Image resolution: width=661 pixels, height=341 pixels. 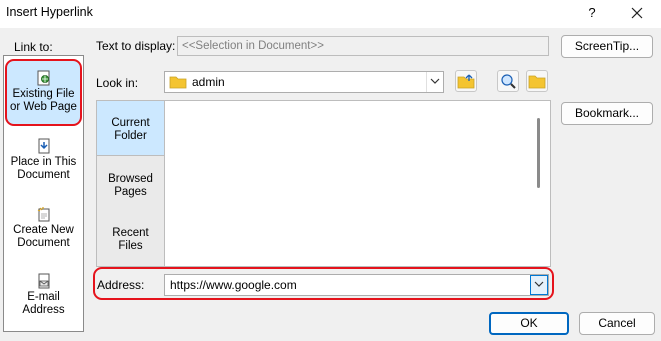 I want to click on browse-web-icon, so click(x=508, y=81).